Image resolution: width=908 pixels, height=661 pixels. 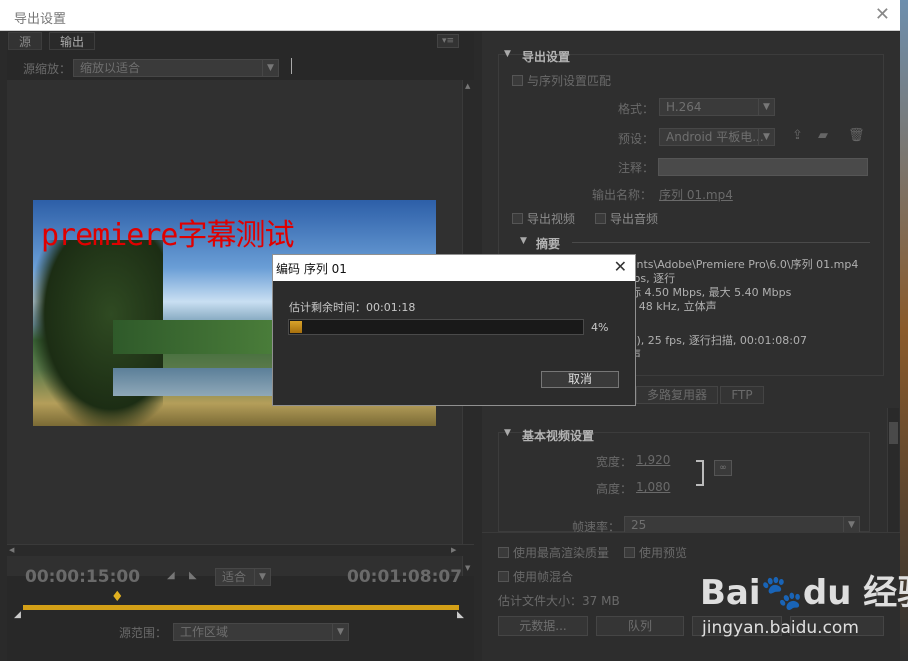 I want to click on tab-source: 源, so click(x=25, y=41).